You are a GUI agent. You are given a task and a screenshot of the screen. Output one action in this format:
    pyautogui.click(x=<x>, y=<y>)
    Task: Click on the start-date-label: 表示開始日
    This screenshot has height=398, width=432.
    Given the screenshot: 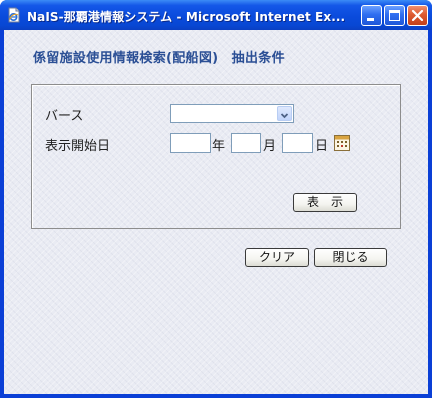 What is the action you would take?
    pyautogui.click(x=78, y=146)
    